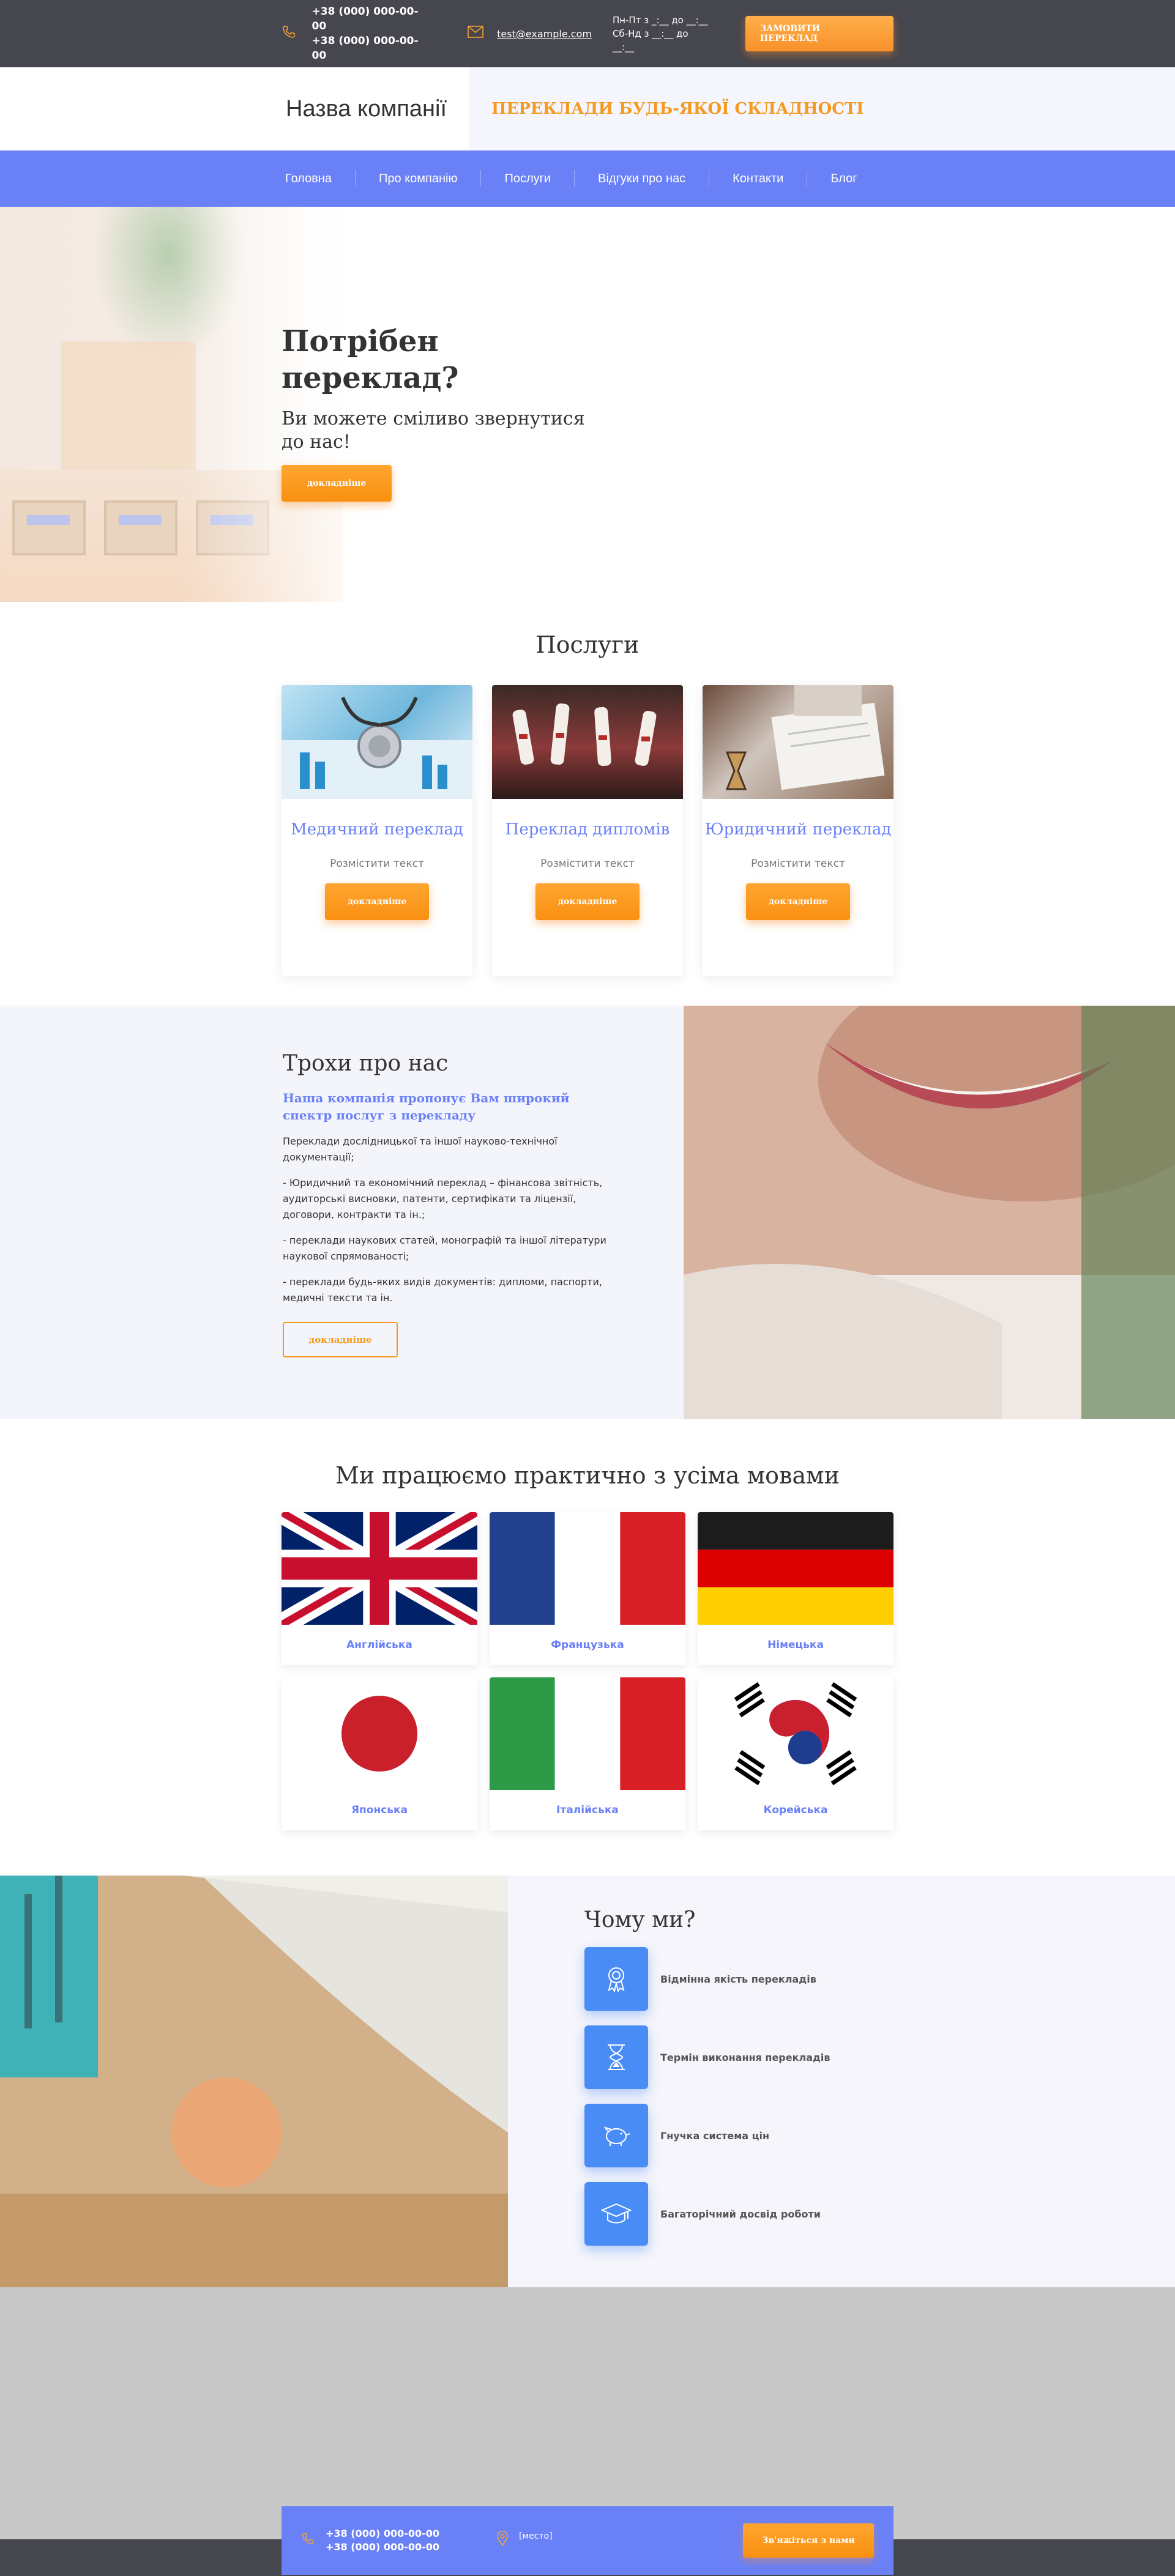 The image size is (1175, 2576). Describe the element at coordinates (337, 483) in the screenshot. I see `hero-more-button: докладніше` at that location.